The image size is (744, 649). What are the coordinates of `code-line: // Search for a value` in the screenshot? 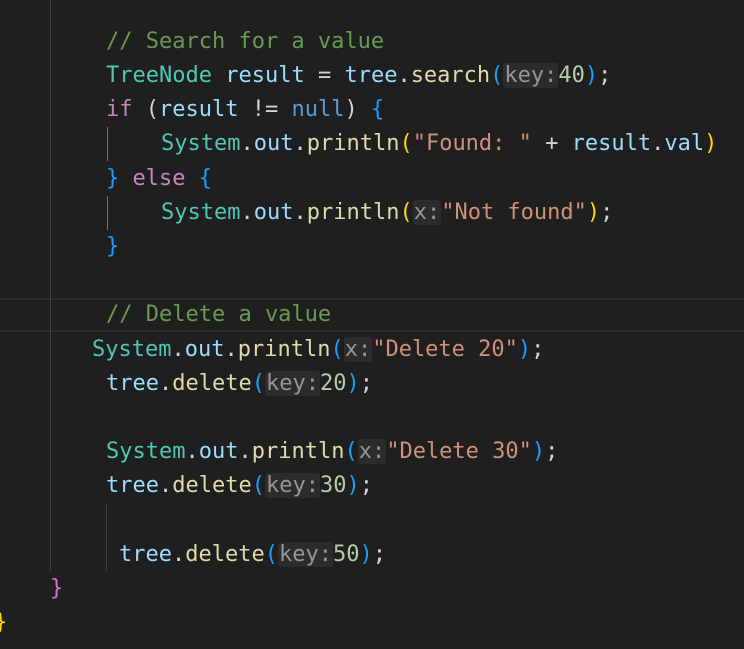 It's located at (245, 42).